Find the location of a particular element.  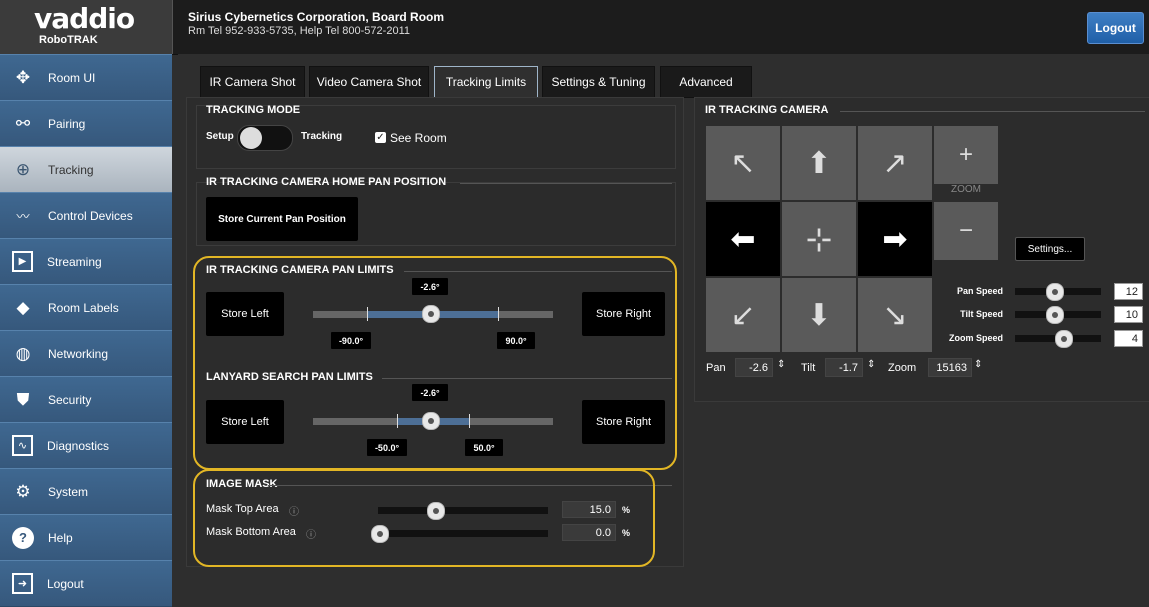

zoom-speed-value: 4 is located at coordinates (1128, 338).